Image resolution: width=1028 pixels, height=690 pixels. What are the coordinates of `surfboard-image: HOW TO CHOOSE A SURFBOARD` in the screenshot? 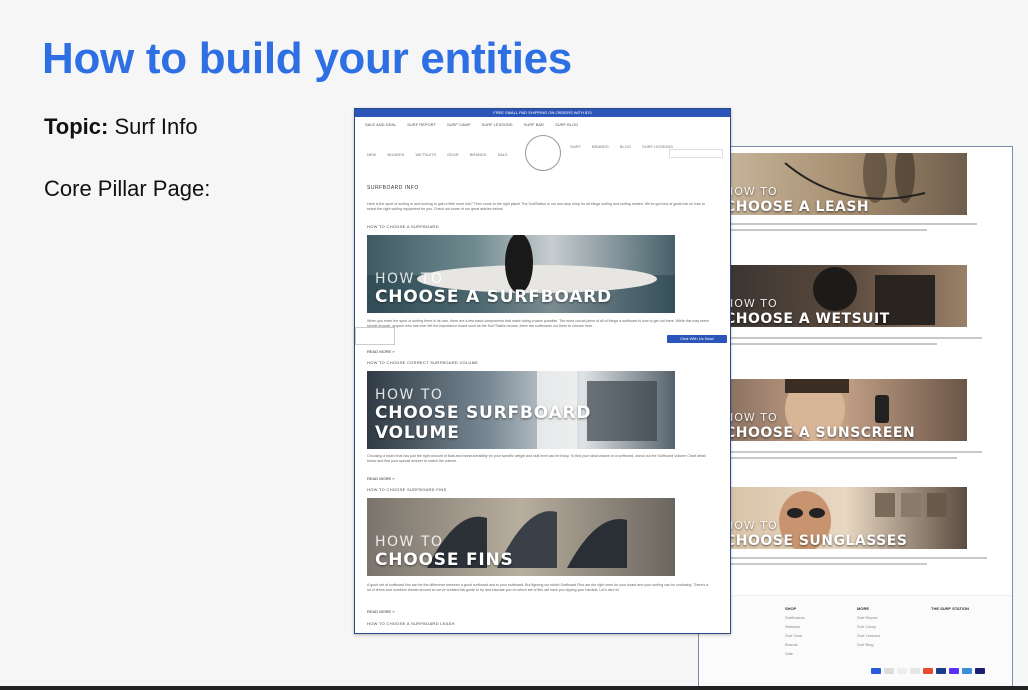 It's located at (521, 274).